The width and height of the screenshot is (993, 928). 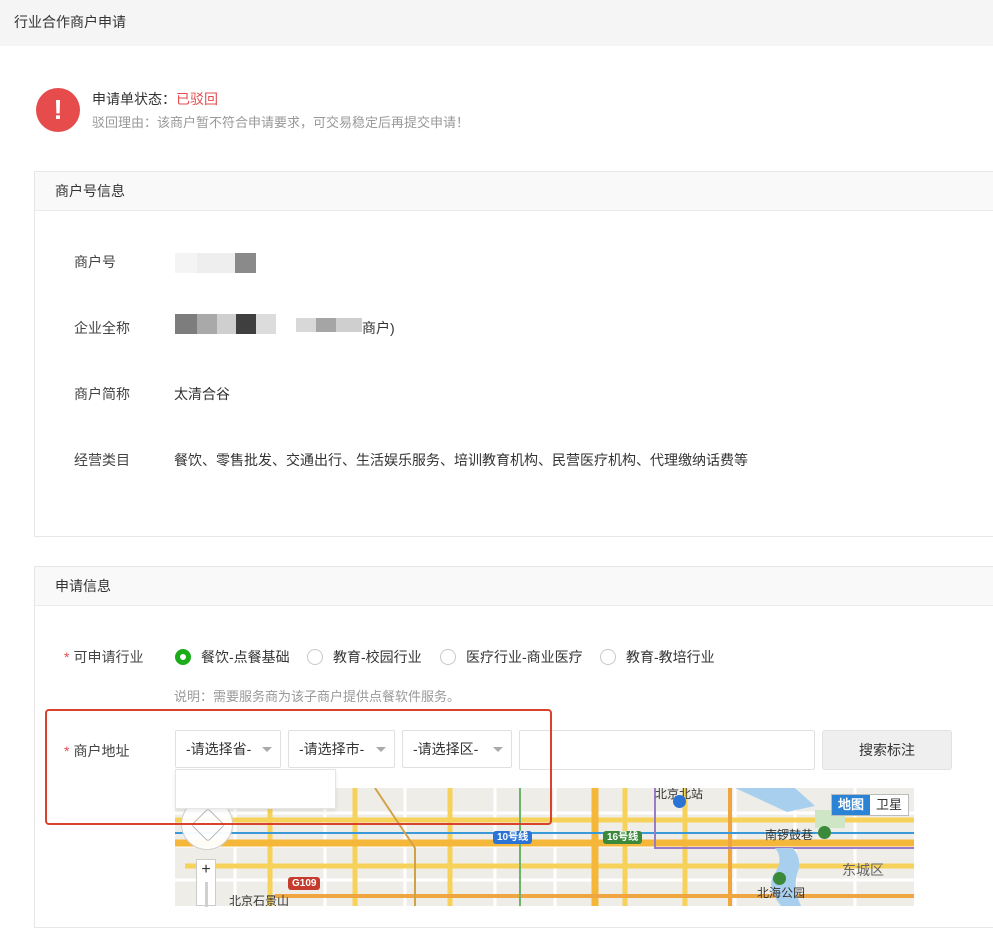 What do you see at coordinates (889, 805) in the screenshot?
I see `map-type-satellite-button: 卫星` at bounding box center [889, 805].